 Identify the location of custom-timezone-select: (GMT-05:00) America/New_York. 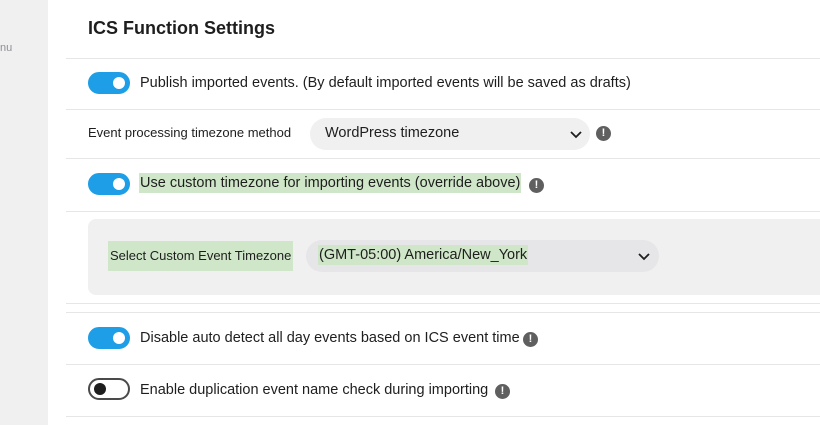
(482, 256).